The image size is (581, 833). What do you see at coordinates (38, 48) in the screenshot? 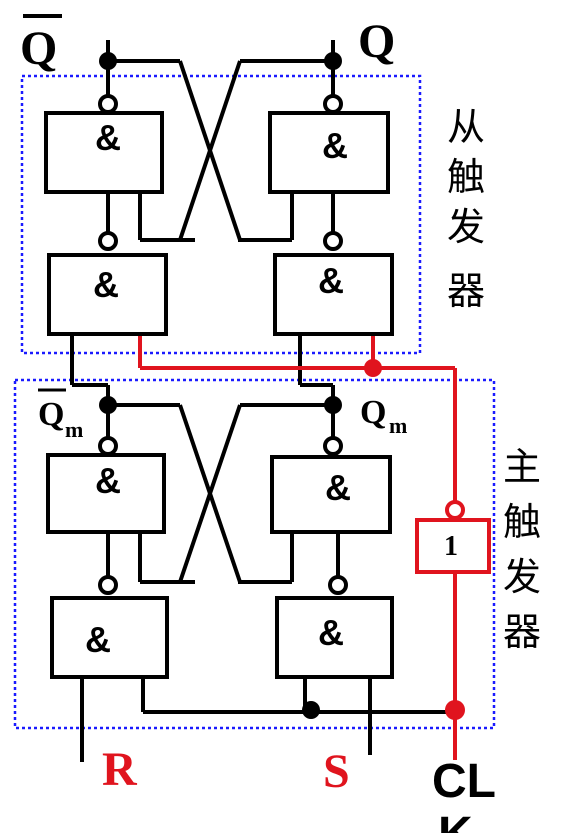
I see `q-bar-label: Q` at bounding box center [38, 48].